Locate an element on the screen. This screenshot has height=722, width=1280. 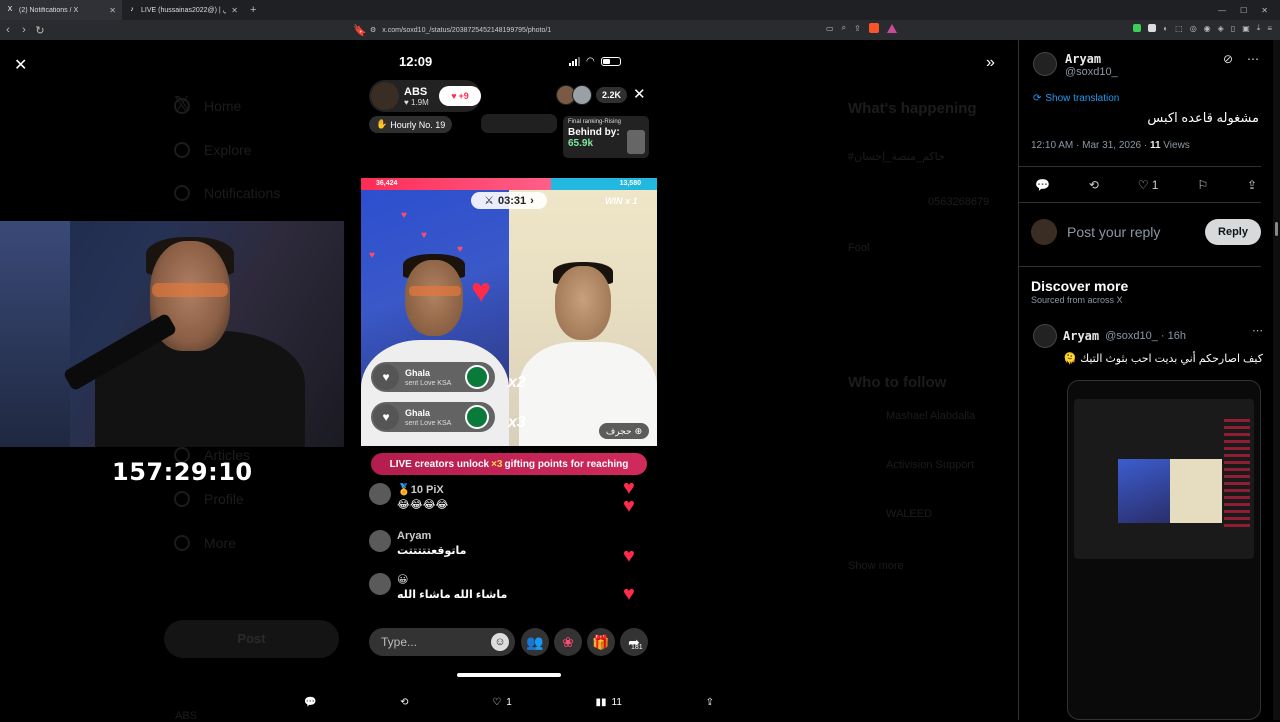
extension-icon: ◐ is located at coordinates (1165, 28).